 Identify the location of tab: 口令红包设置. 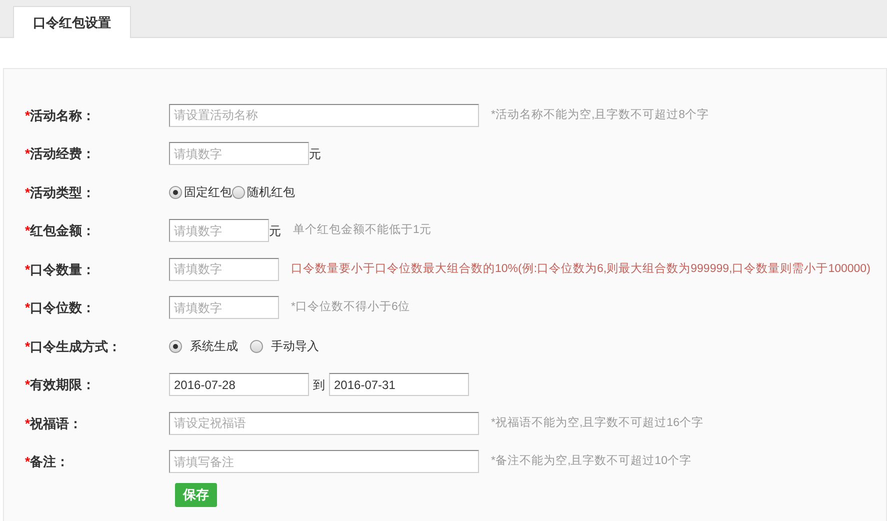
(72, 22).